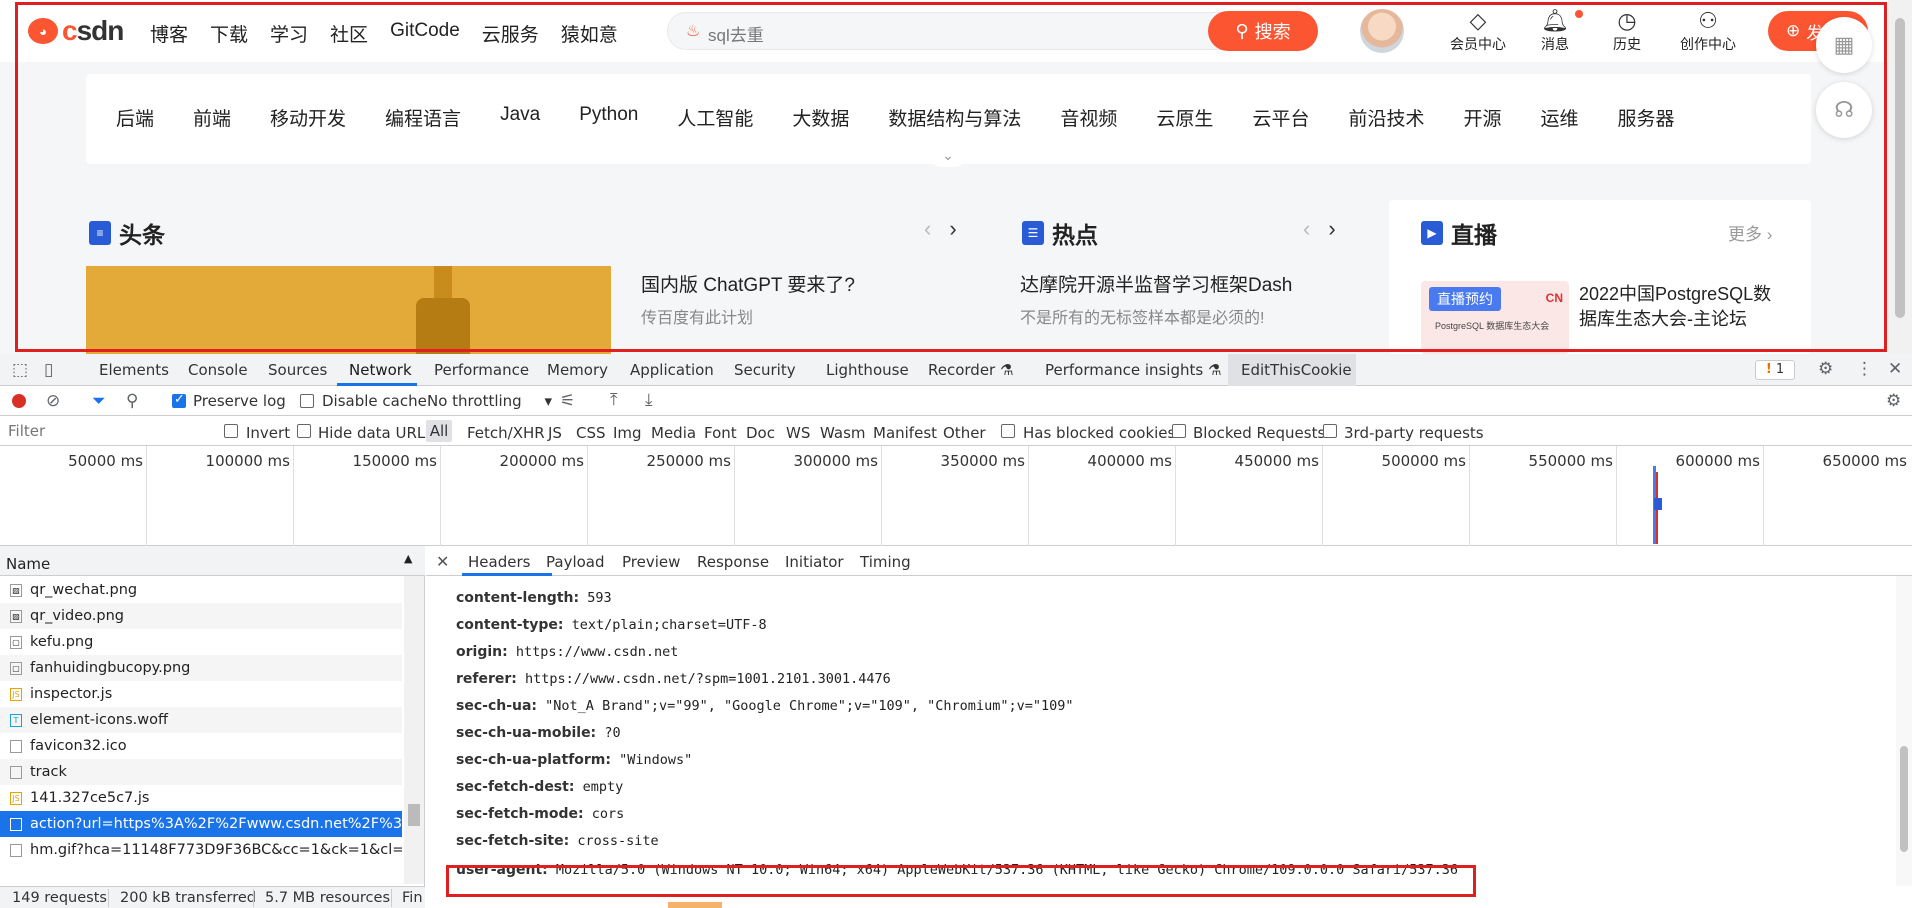 Image resolution: width=1912 pixels, height=908 pixels. Describe the element at coordinates (442, 561) in the screenshot. I see `close-detail-icon: ✕` at that location.